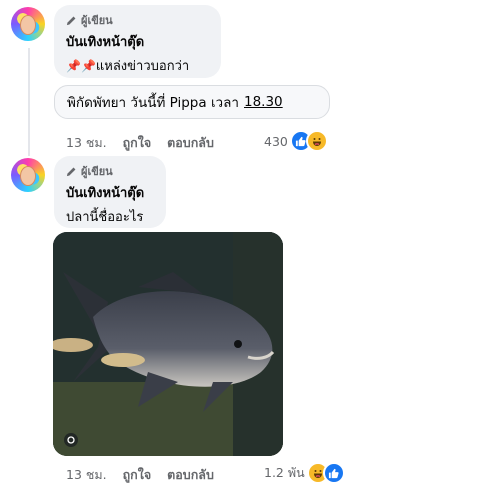 This screenshot has width=500, height=485. I want to click on reaction-summary: 1.2 พัน, so click(304, 473).